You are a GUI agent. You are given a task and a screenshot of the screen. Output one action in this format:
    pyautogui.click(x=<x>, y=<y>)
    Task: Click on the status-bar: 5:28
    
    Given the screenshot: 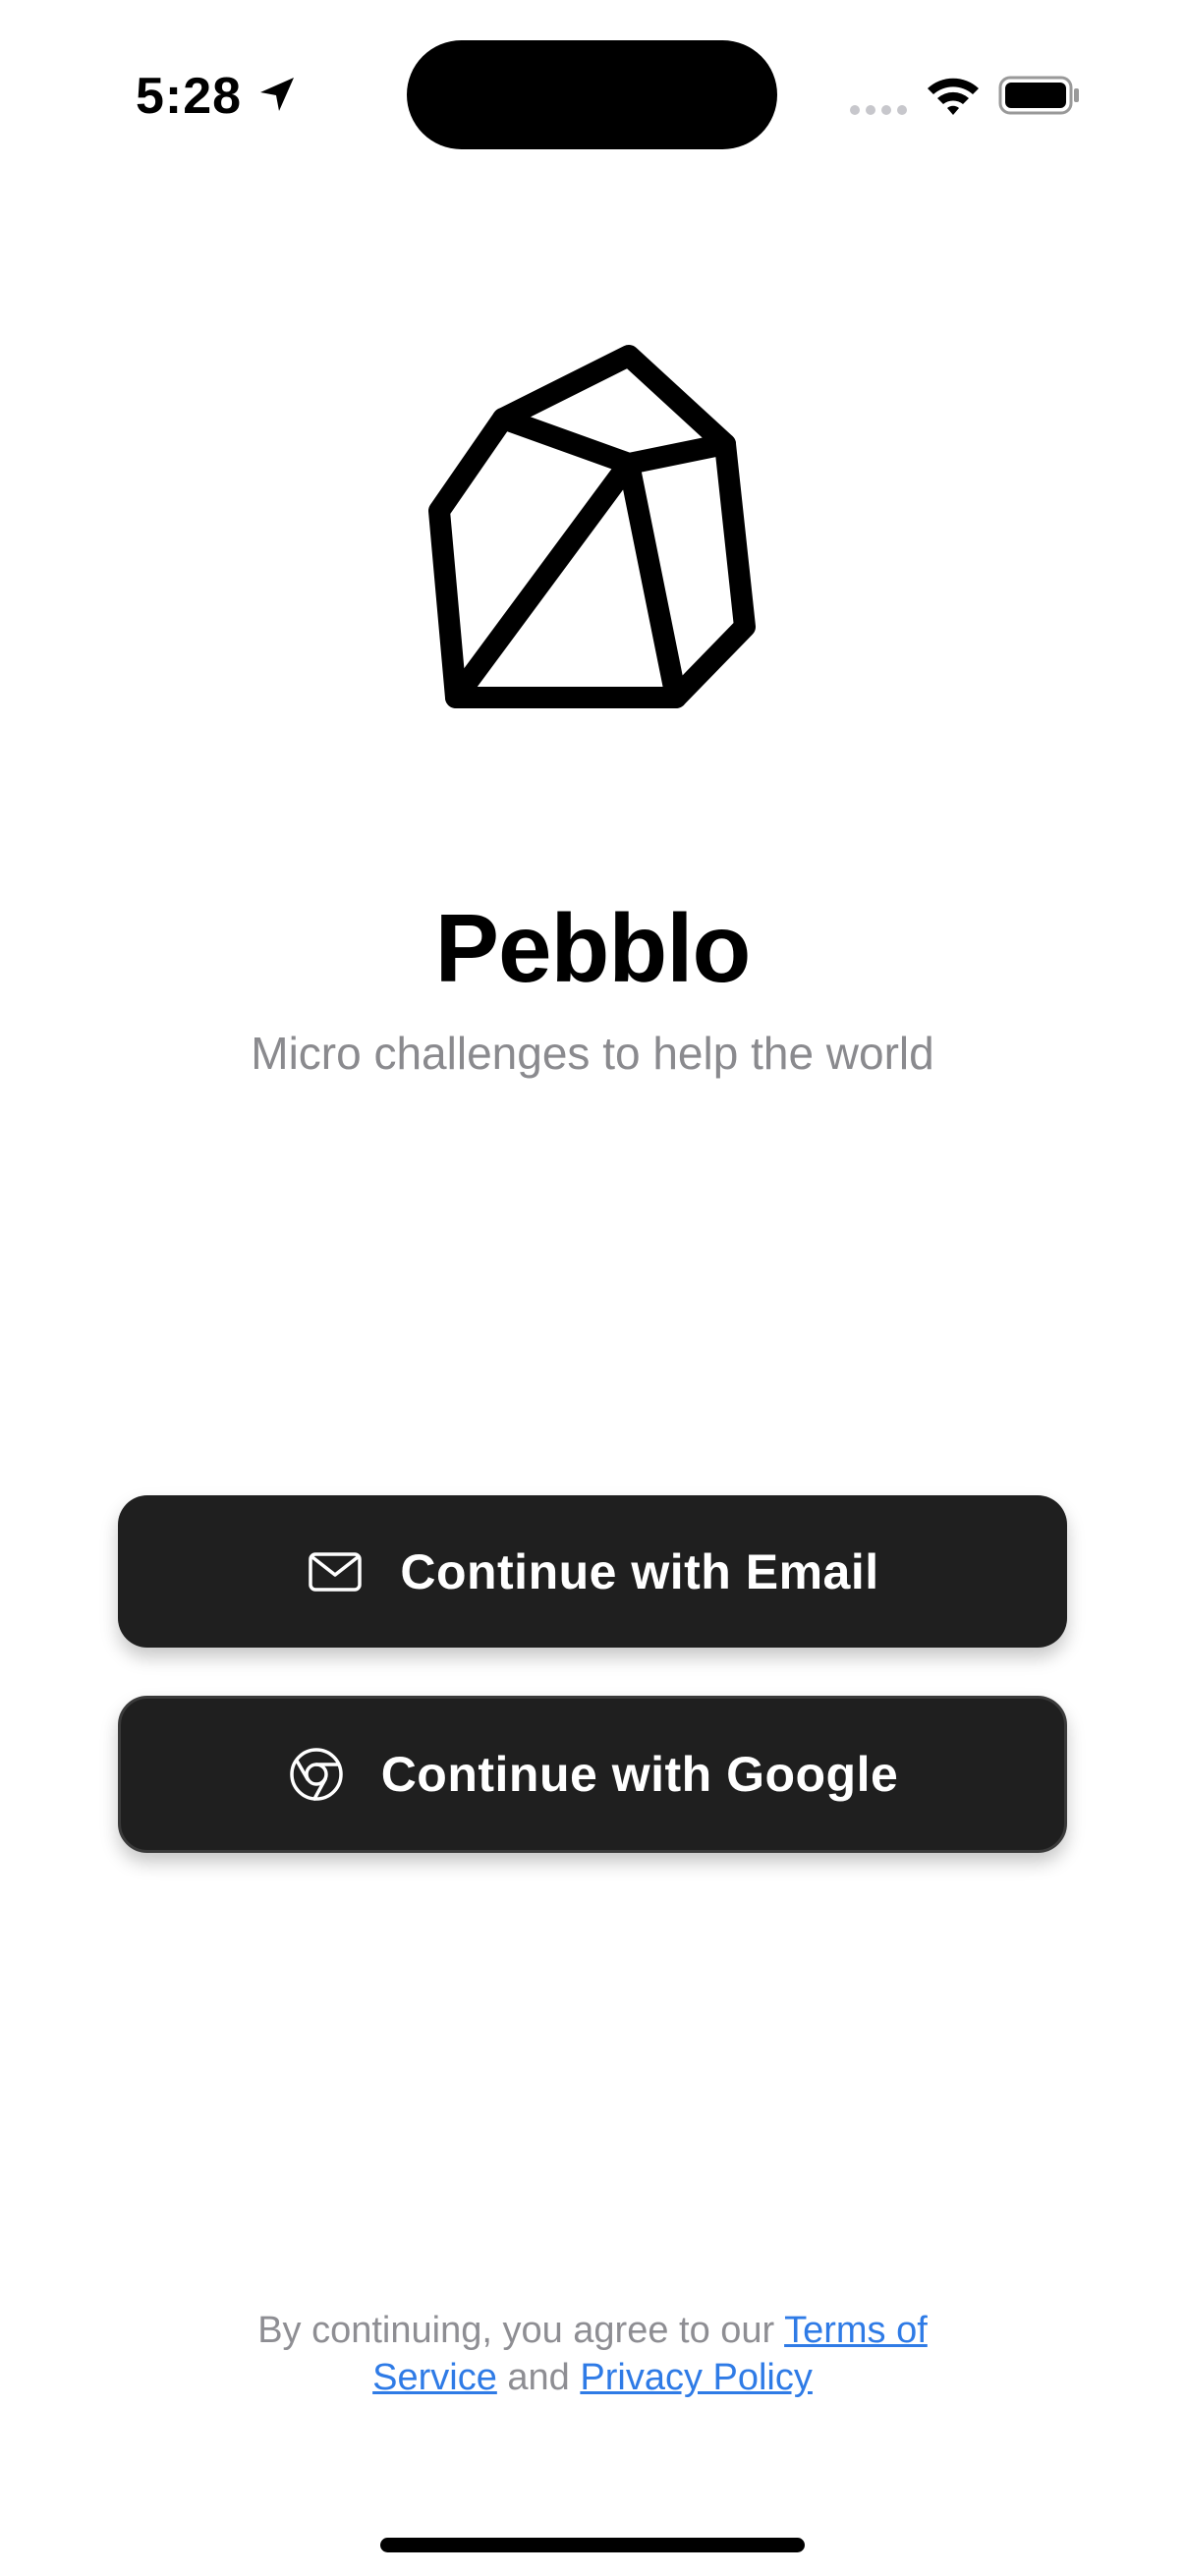 What is the action you would take?
    pyautogui.click(x=592, y=98)
    